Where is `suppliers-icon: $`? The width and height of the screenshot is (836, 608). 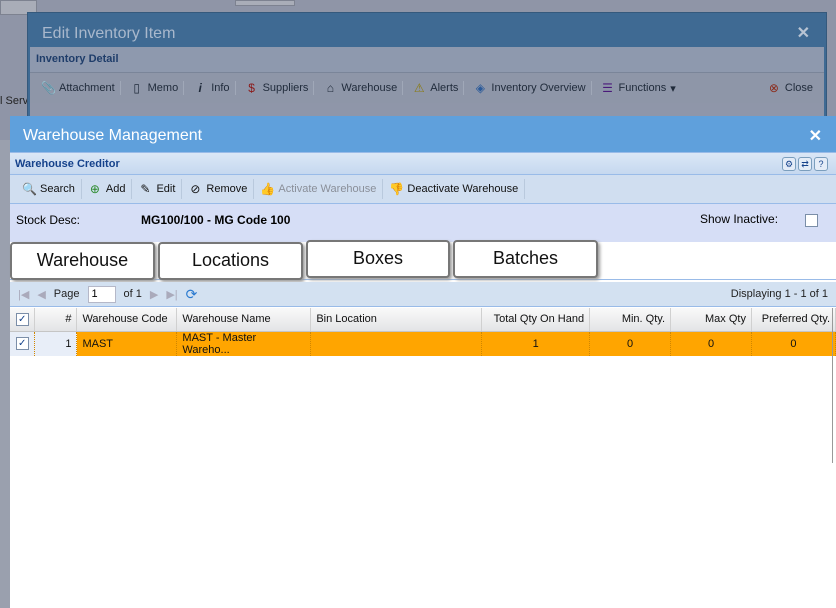 suppliers-icon: $ is located at coordinates (251, 88).